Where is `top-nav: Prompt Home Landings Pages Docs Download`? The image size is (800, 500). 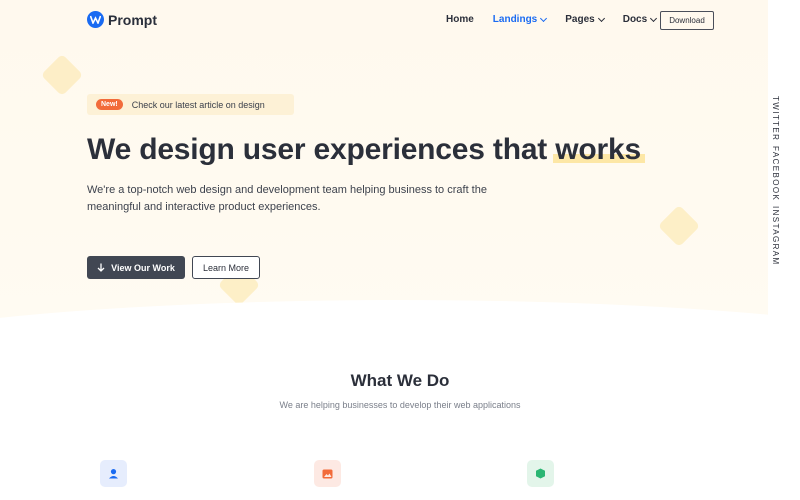
top-nav: Prompt Home Landings Pages Docs Download is located at coordinates (384, 20).